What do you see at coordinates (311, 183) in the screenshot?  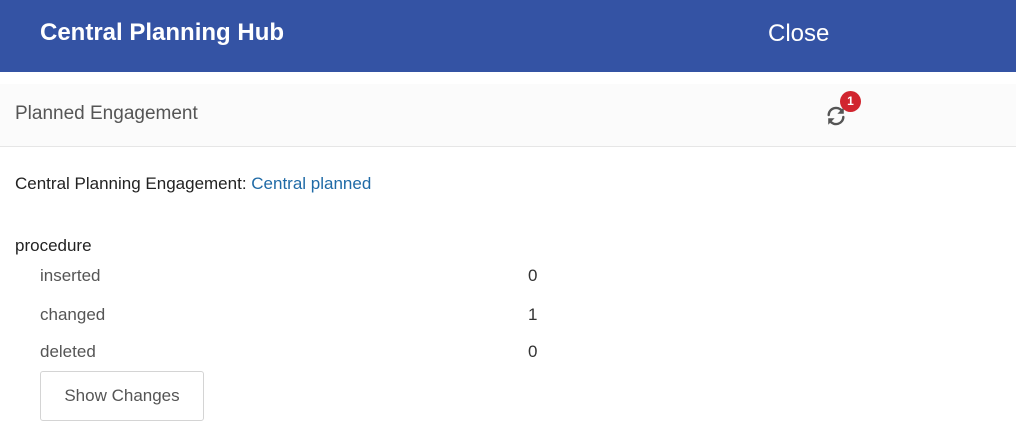 I see `engagement-link: Central planned` at bounding box center [311, 183].